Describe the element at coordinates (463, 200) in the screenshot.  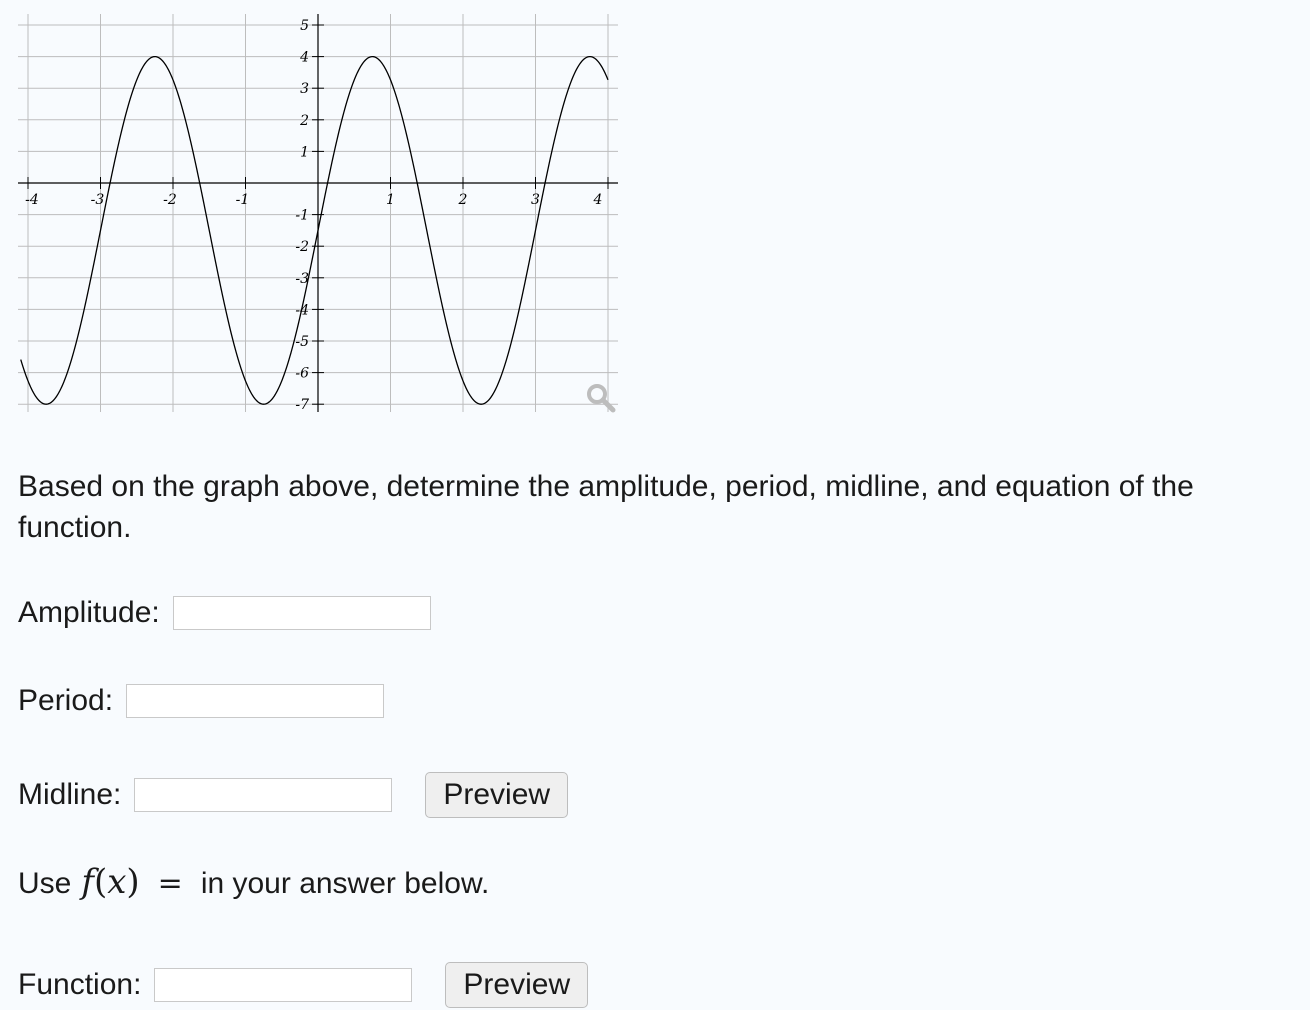
I see `x-tick-label: 2` at that location.